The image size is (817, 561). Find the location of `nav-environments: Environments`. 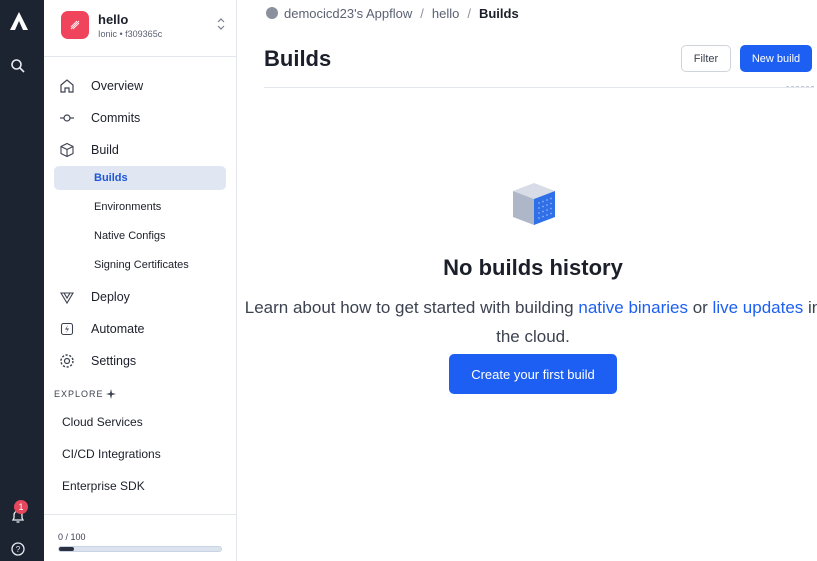

nav-environments: Environments is located at coordinates (140, 207).